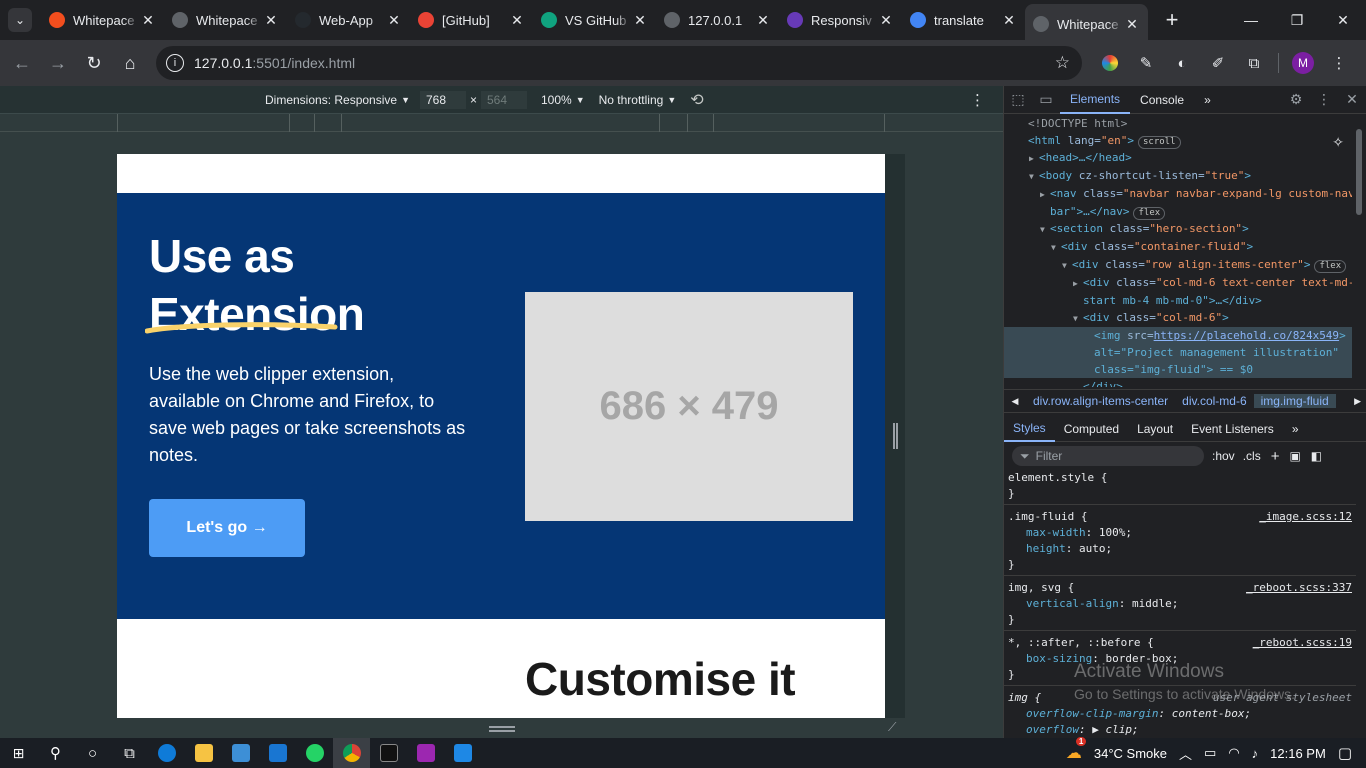  I want to click on rotate-icon: ⟲, so click(696, 100).